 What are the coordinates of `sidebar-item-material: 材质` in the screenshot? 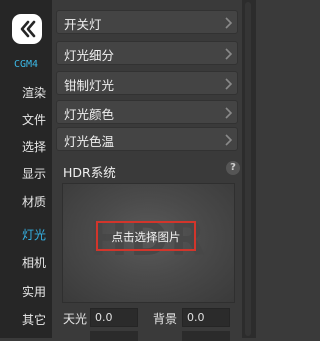 It's located at (26, 202).